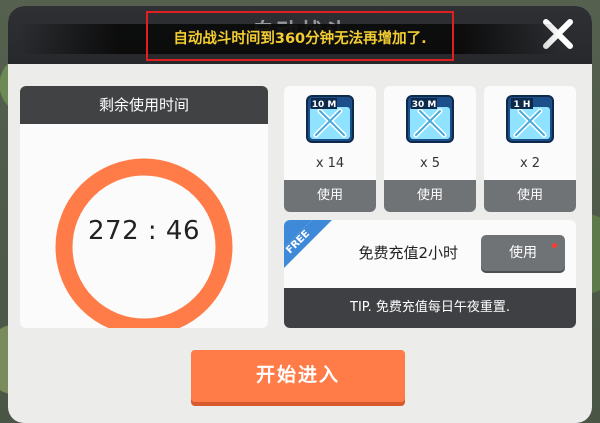 This screenshot has width=600, height=423. Describe the element at coordinates (530, 119) in the screenshot. I see `auto-battle-ticket-icon: 1 H` at that location.